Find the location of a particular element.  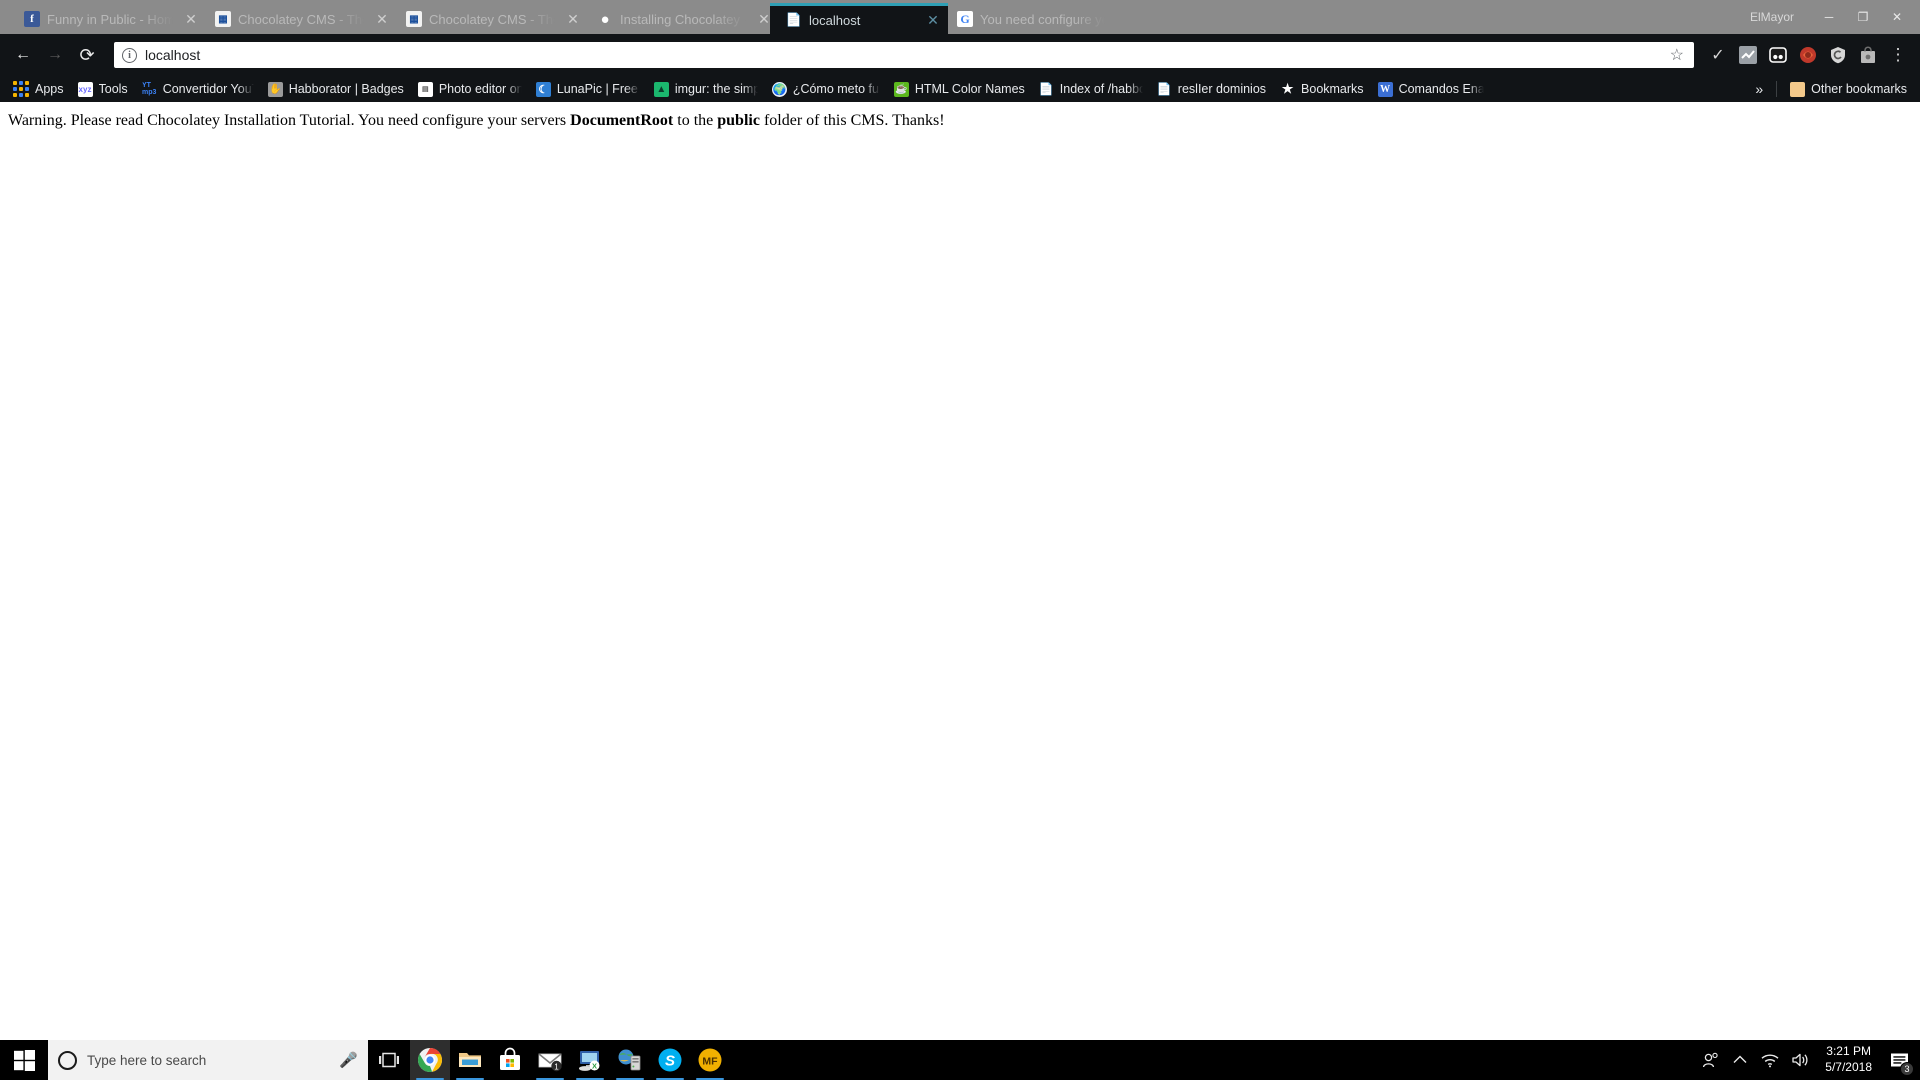

taskbar-app-buttons: 1 X S MF is located at coordinates (570, 1060).